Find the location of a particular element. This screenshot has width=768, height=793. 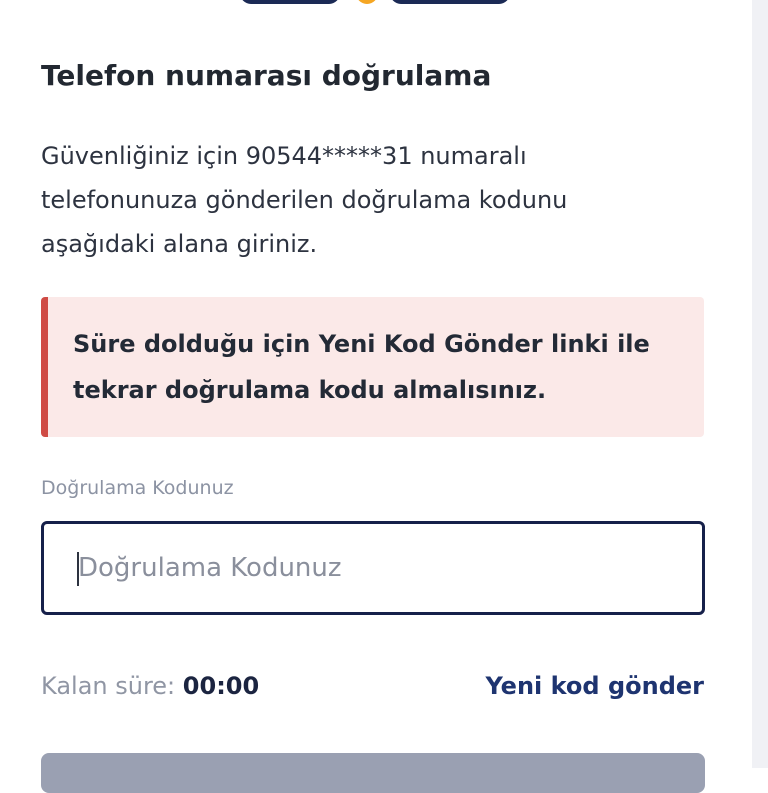

remaining-time-label: Kalan süre: is located at coordinates (108, 686).